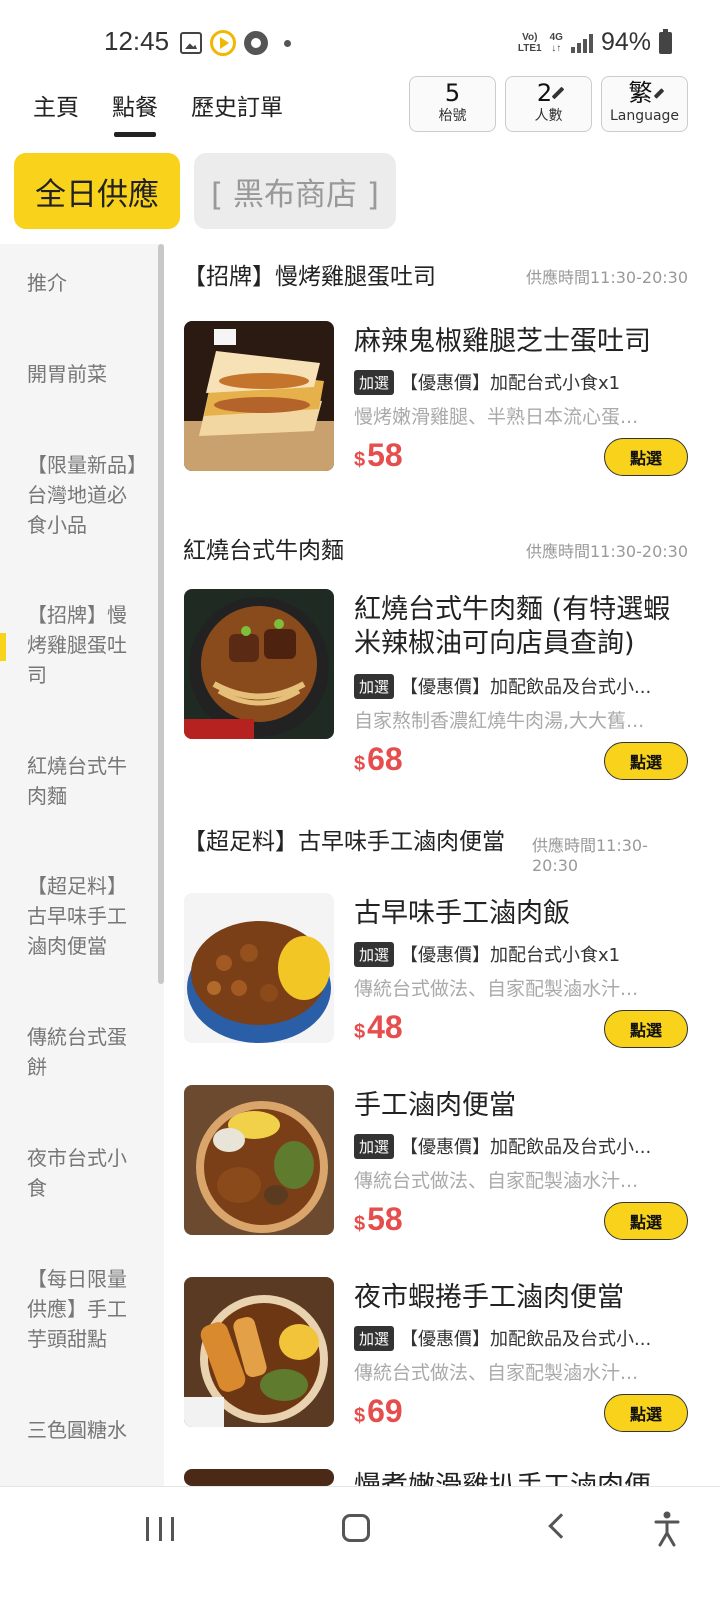 The width and height of the screenshot is (720, 1600). I want to click on battery-percent: 94%, so click(625, 42).